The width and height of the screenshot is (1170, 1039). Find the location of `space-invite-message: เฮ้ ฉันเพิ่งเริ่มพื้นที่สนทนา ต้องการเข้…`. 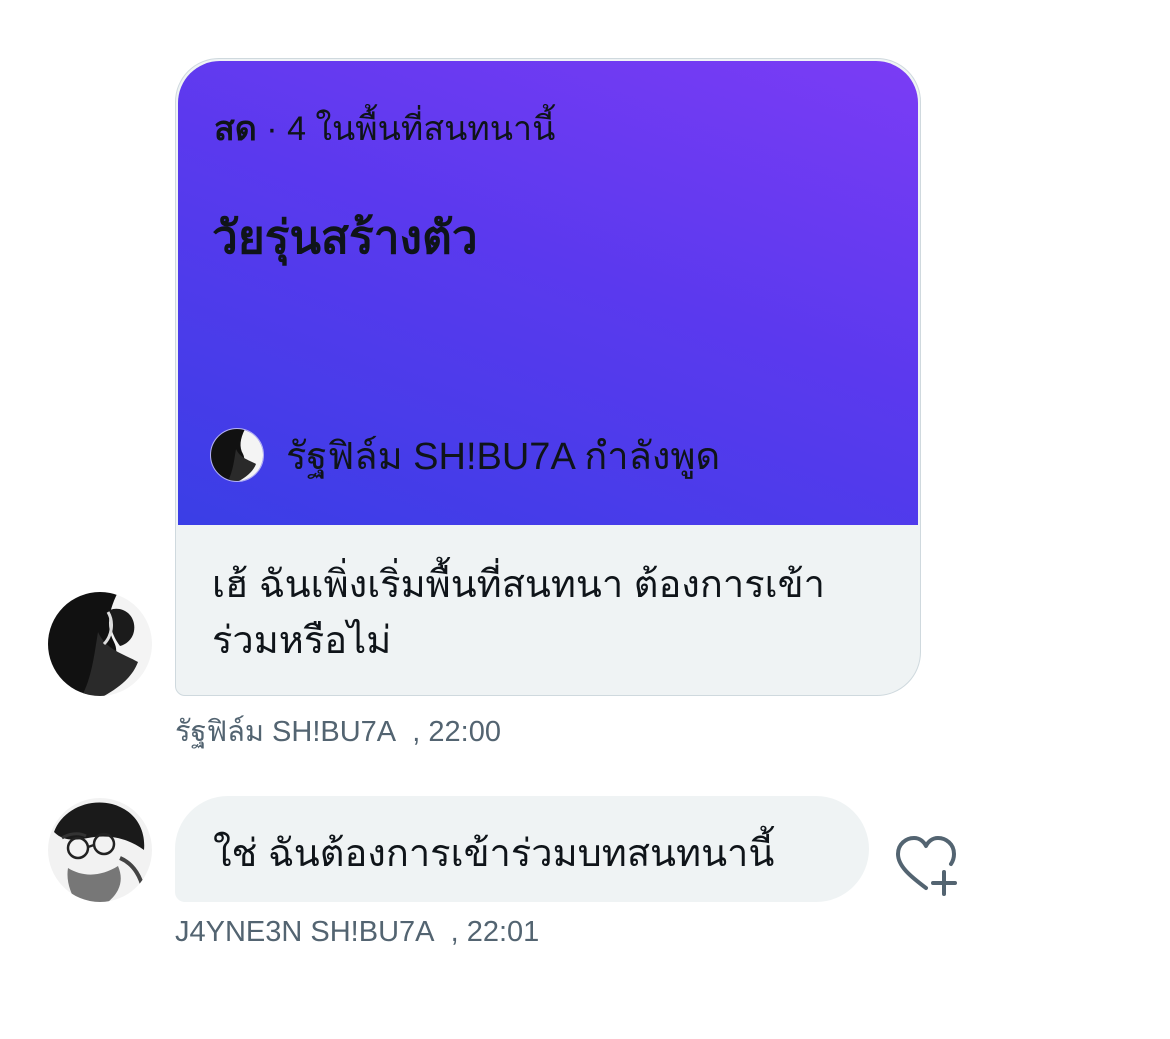

space-invite-message: เฮ้ ฉันเพิ่งเริ่มพื้นที่สนทนา ต้องการเข้… is located at coordinates (518, 613).